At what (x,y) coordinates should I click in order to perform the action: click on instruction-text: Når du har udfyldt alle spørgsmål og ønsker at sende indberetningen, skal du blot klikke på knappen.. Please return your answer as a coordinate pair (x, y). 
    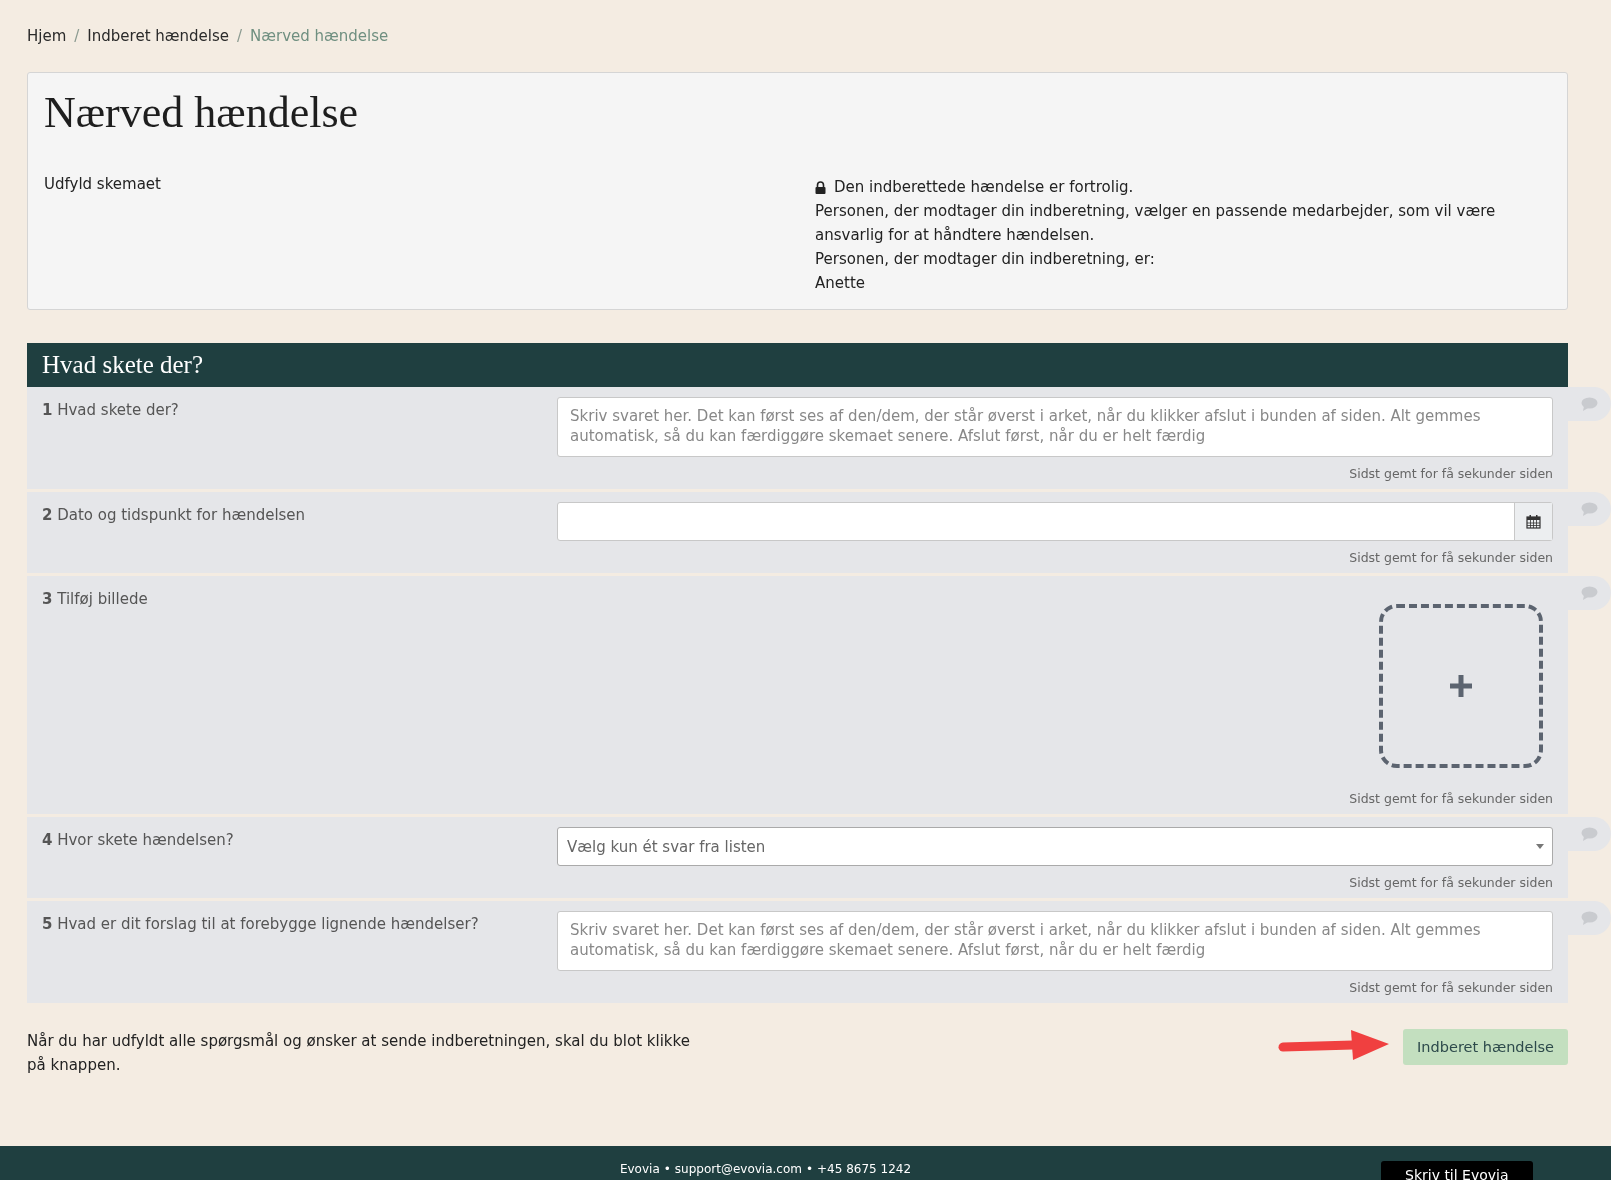
    Looking at the image, I should click on (359, 1053).